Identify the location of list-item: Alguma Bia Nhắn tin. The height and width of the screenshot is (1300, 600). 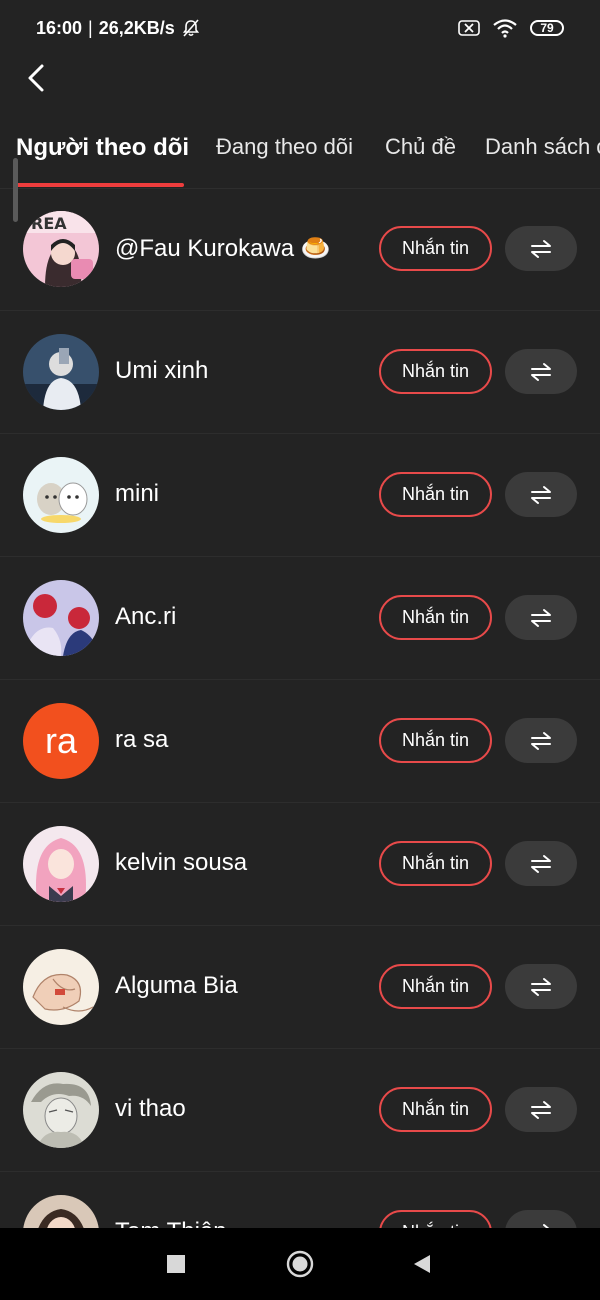
(300, 987).